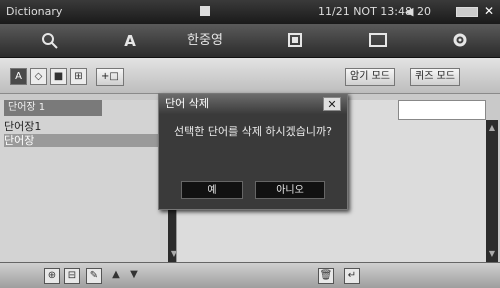 This screenshot has width=500, height=288. Describe the element at coordinates (442, 110) in the screenshot. I see `search-input` at that location.